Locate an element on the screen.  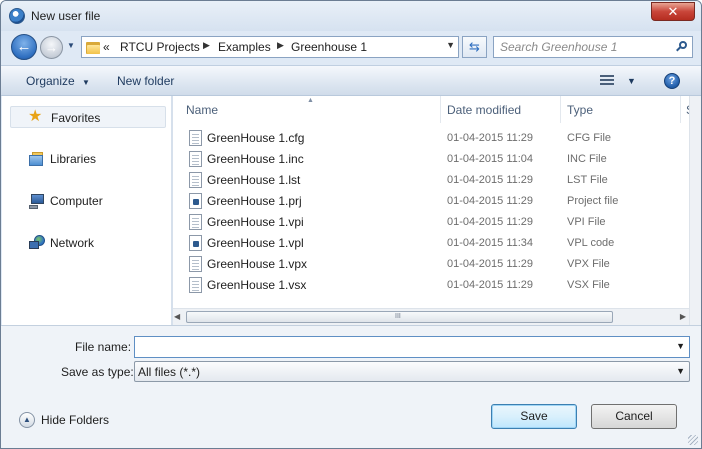
file-type: VSX File is located at coordinates (588, 285).